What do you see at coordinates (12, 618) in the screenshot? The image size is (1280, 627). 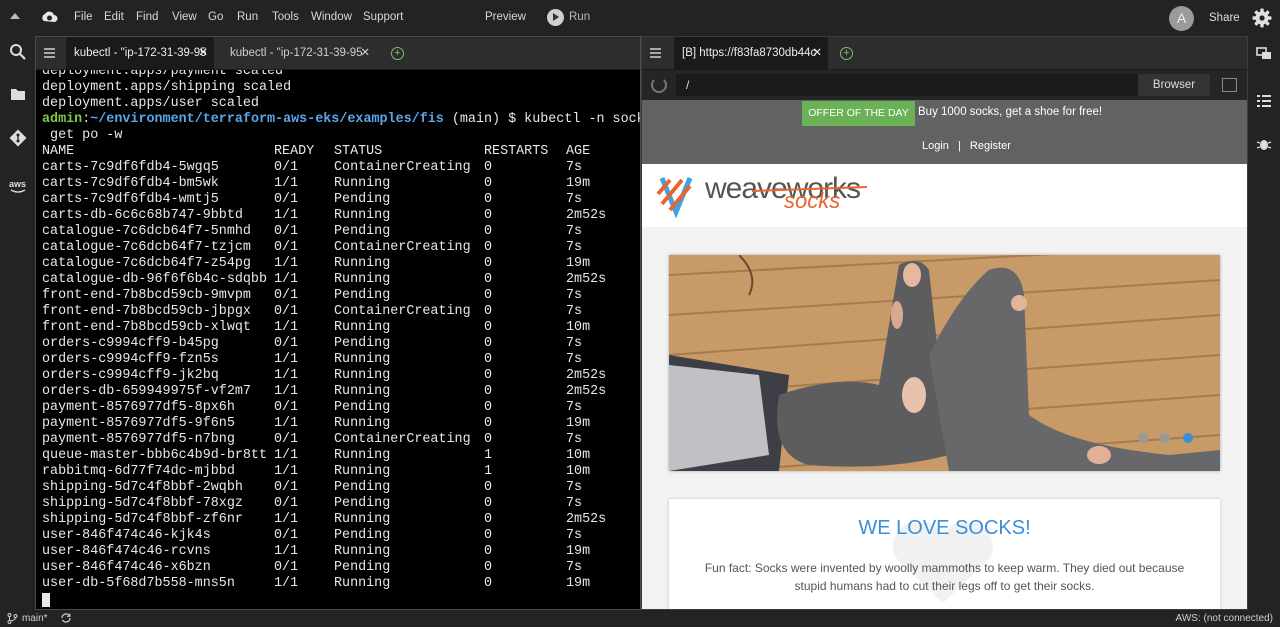 I see `branch-icon` at bounding box center [12, 618].